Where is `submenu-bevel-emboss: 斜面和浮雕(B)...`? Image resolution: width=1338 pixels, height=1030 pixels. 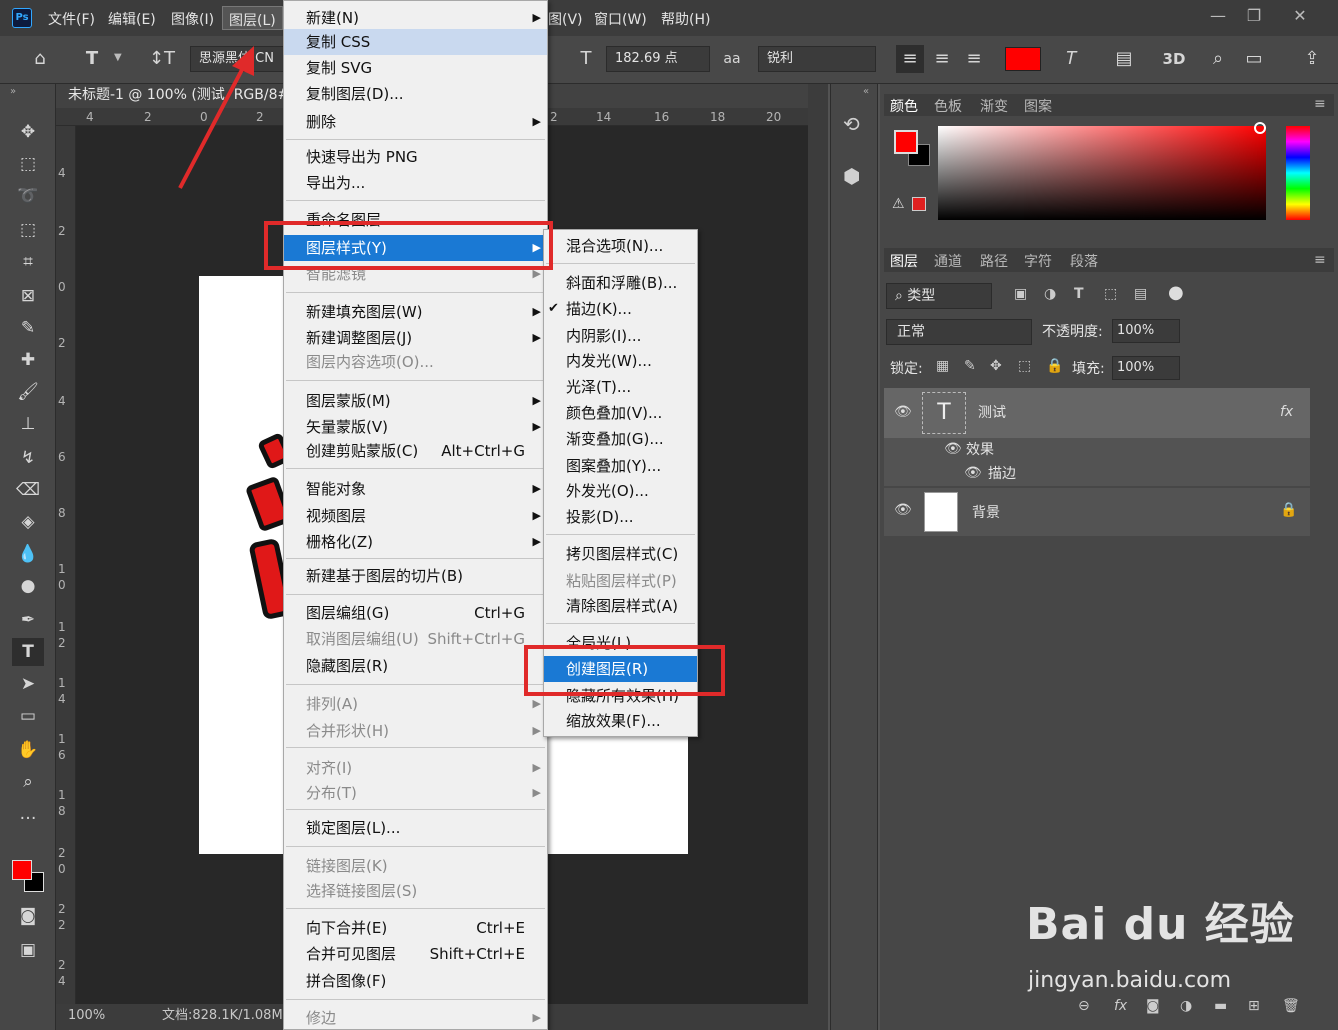
submenu-bevel-emboss: 斜面和浮雕(B)... is located at coordinates (620, 283).